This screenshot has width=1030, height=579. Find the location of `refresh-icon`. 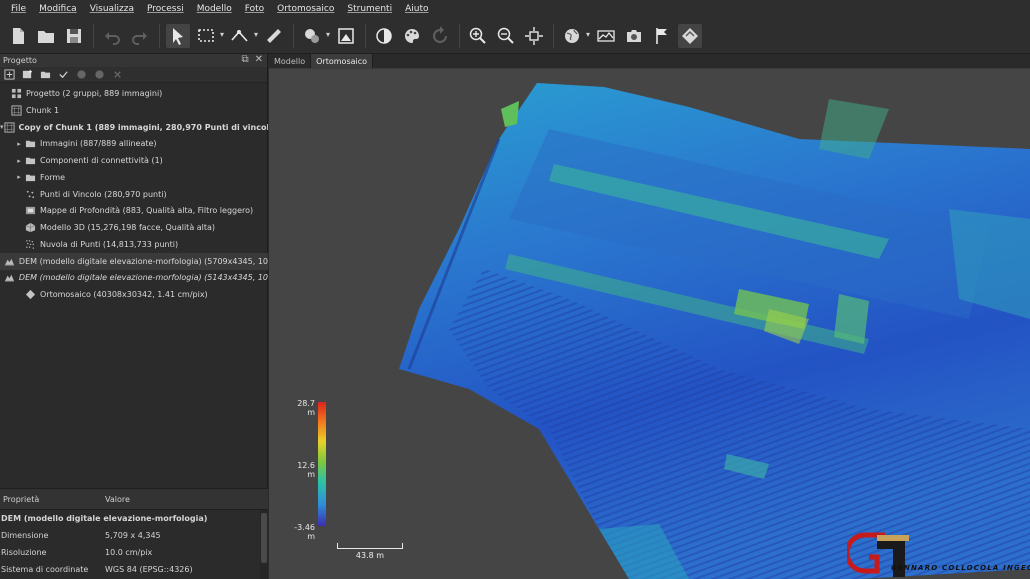

refresh-icon is located at coordinates (440, 36).